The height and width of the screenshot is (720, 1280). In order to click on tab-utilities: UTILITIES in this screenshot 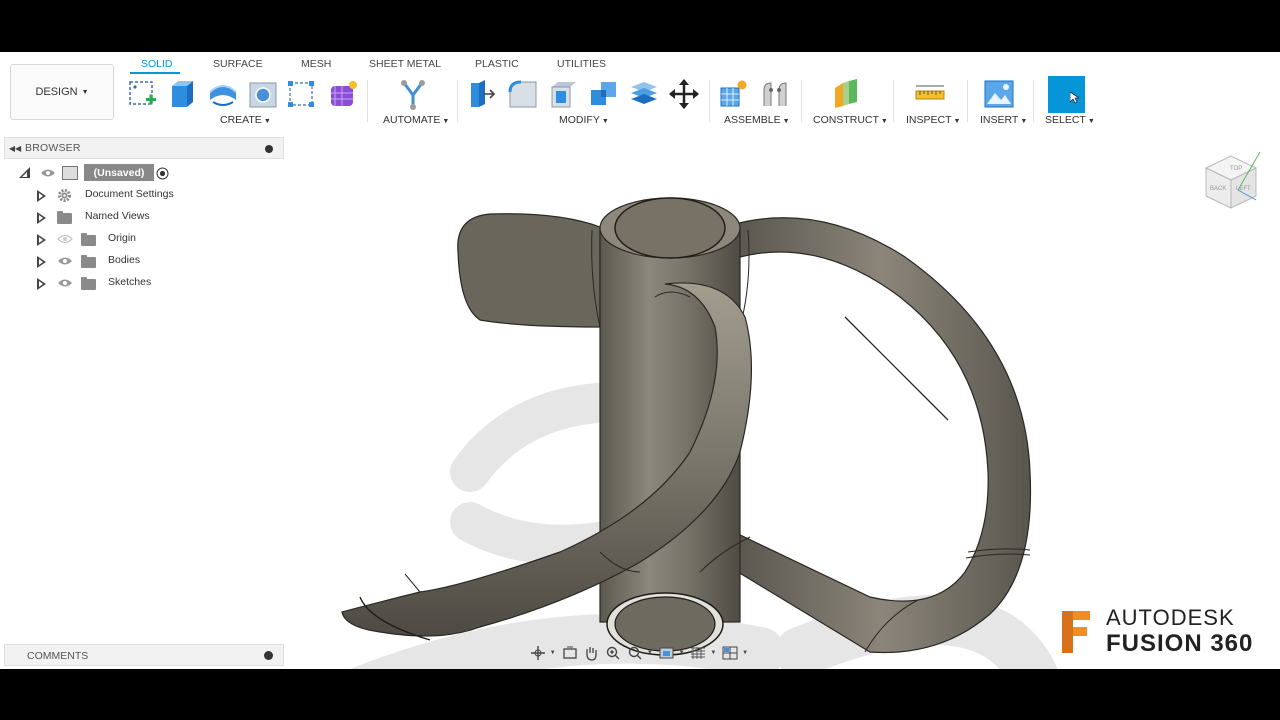, I will do `click(581, 64)`.